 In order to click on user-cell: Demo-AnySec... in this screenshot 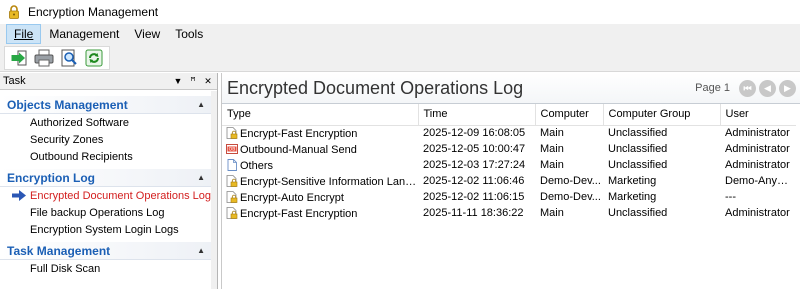, I will do `click(760, 181)`.